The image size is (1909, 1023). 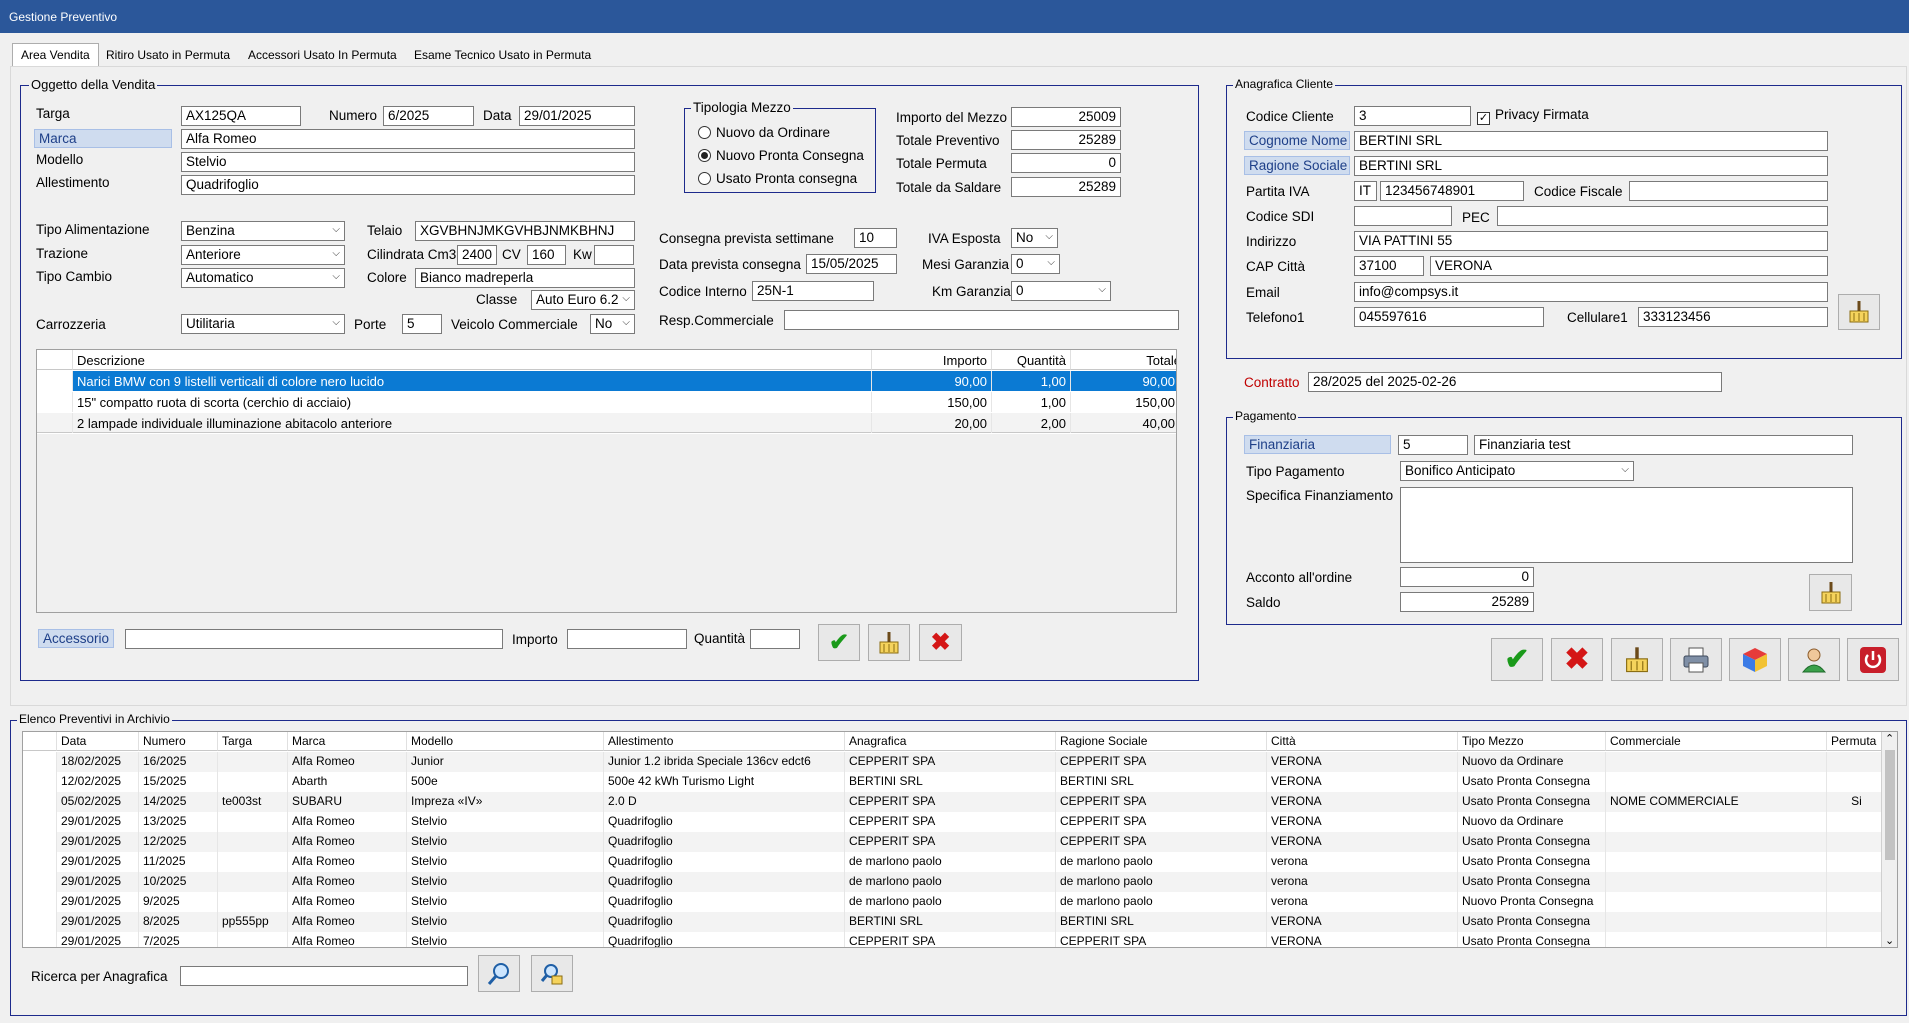 I want to click on col-commerciale: Commerciale, so click(x=1716, y=741).